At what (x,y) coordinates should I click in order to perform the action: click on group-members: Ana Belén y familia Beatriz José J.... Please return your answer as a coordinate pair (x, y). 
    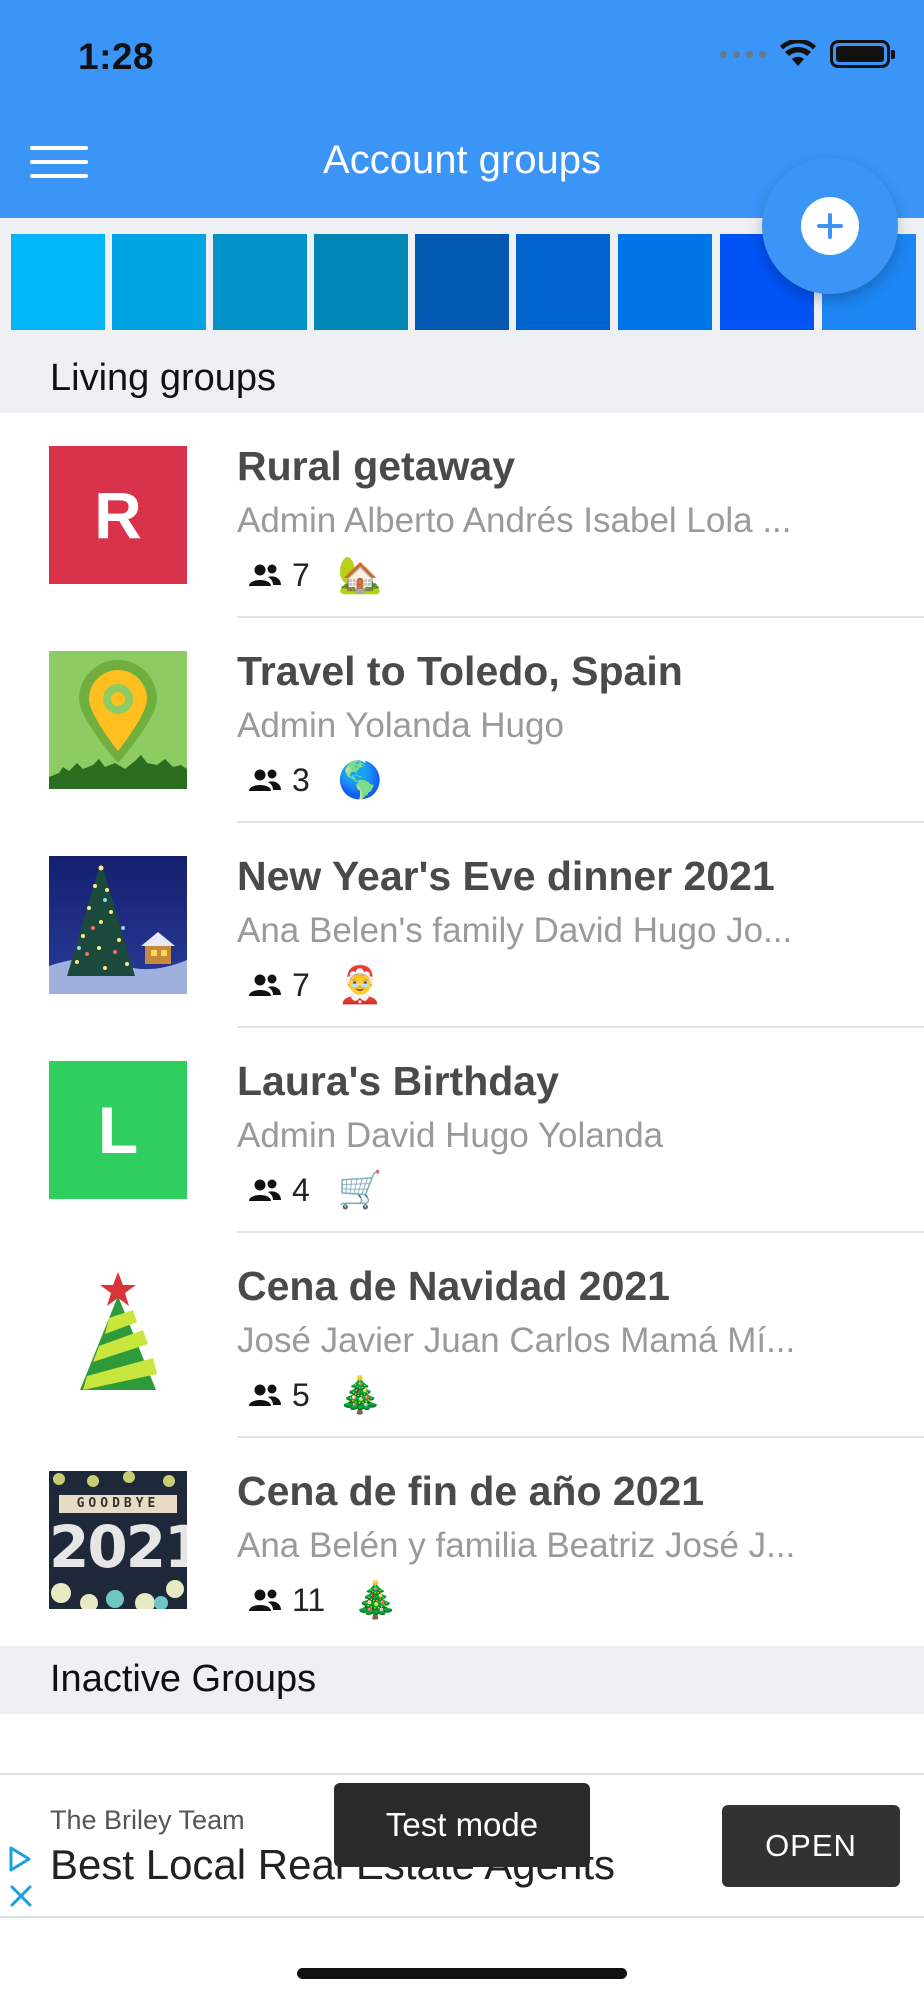
    Looking at the image, I should click on (516, 1545).